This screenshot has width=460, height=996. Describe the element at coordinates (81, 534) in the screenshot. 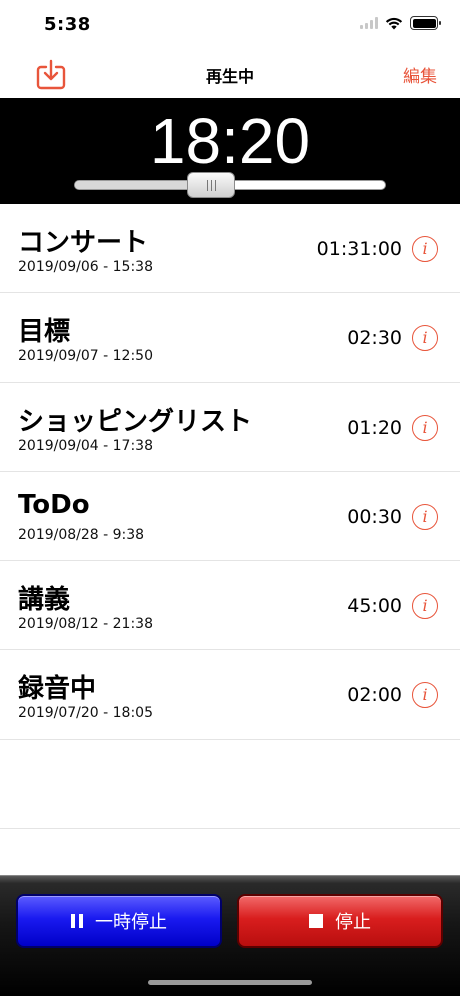

I see `recording-date: 2019/08/28 - 9:38` at that location.